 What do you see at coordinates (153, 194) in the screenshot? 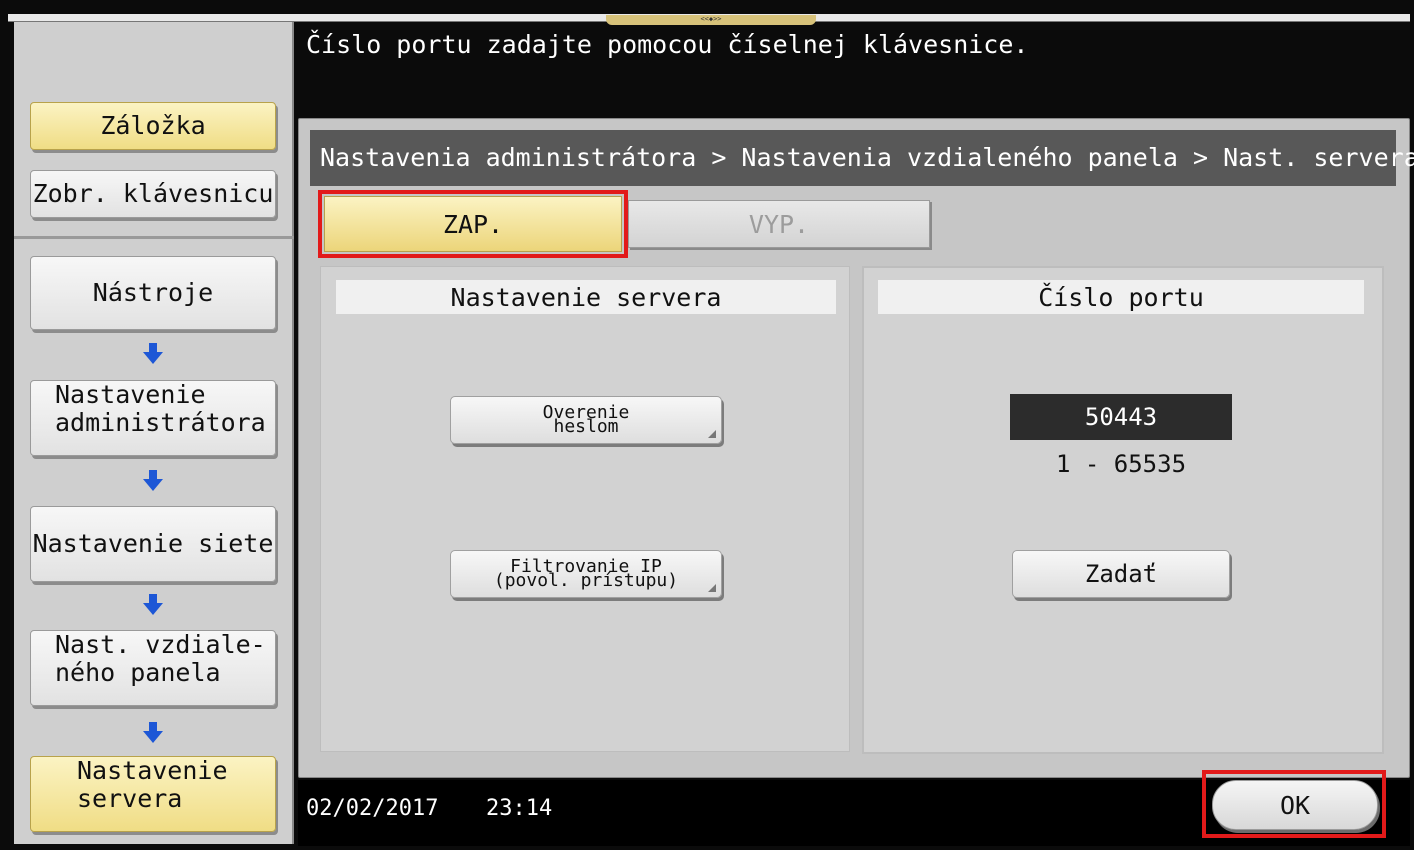
I see `show-keyboard-button: Zobr. klávesnicu` at bounding box center [153, 194].